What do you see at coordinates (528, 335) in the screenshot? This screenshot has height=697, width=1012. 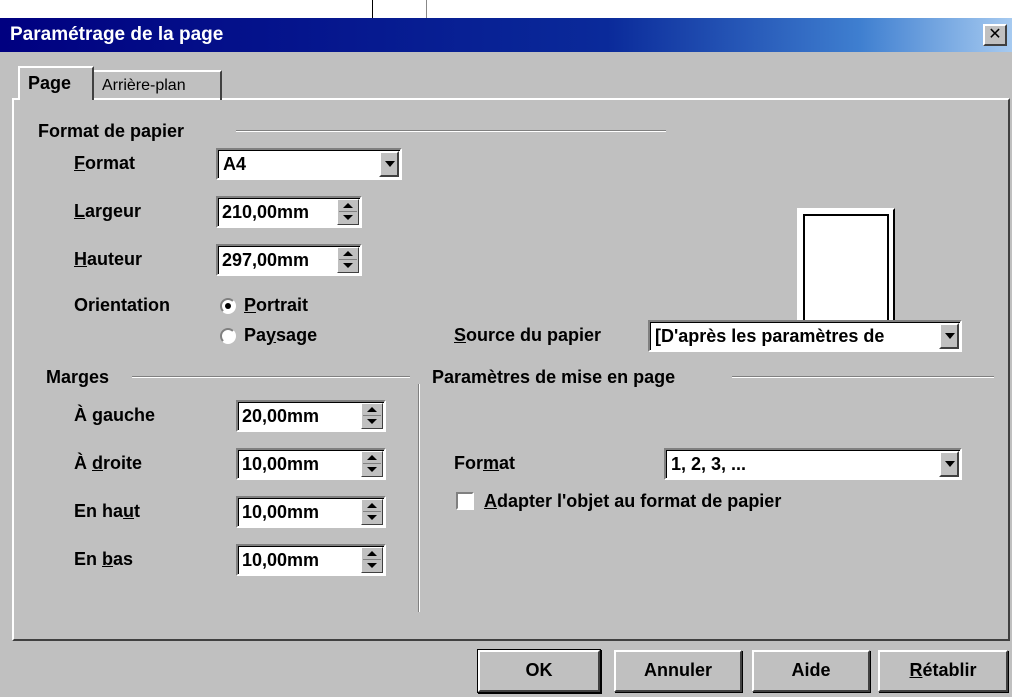 I see `paper-source-label: Source du papier` at bounding box center [528, 335].